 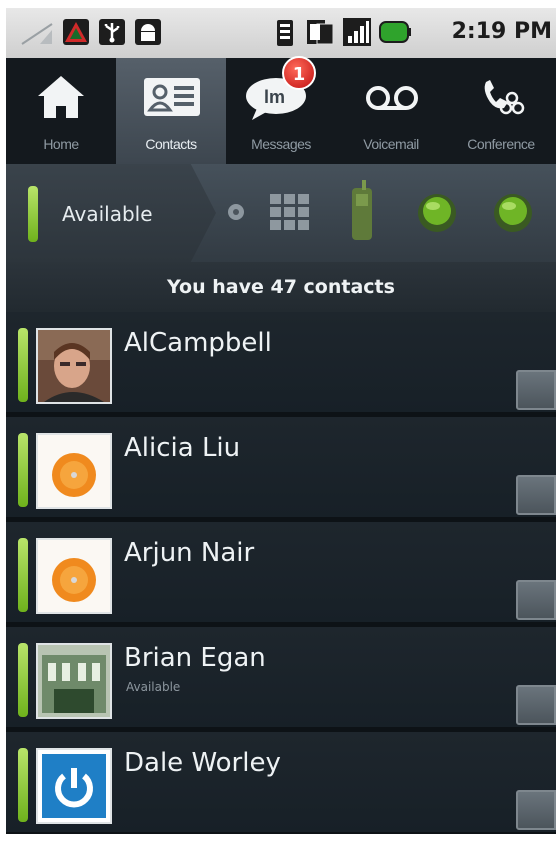 I want to click on battery-icon, so click(x=395, y=32).